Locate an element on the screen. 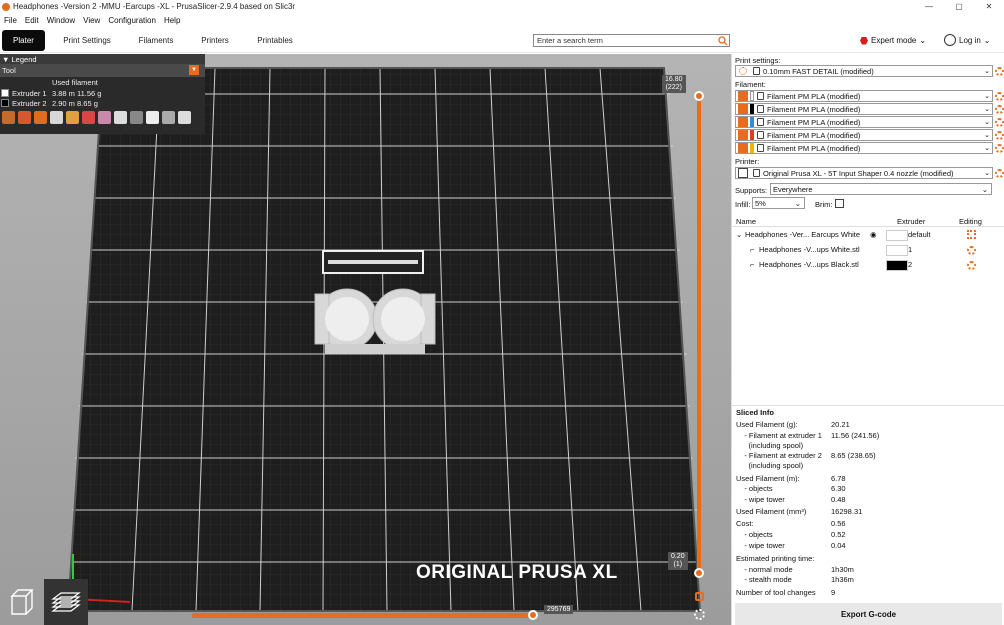 The image size is (1004, 625). menu-view: View is located at coordinates (91, 20).